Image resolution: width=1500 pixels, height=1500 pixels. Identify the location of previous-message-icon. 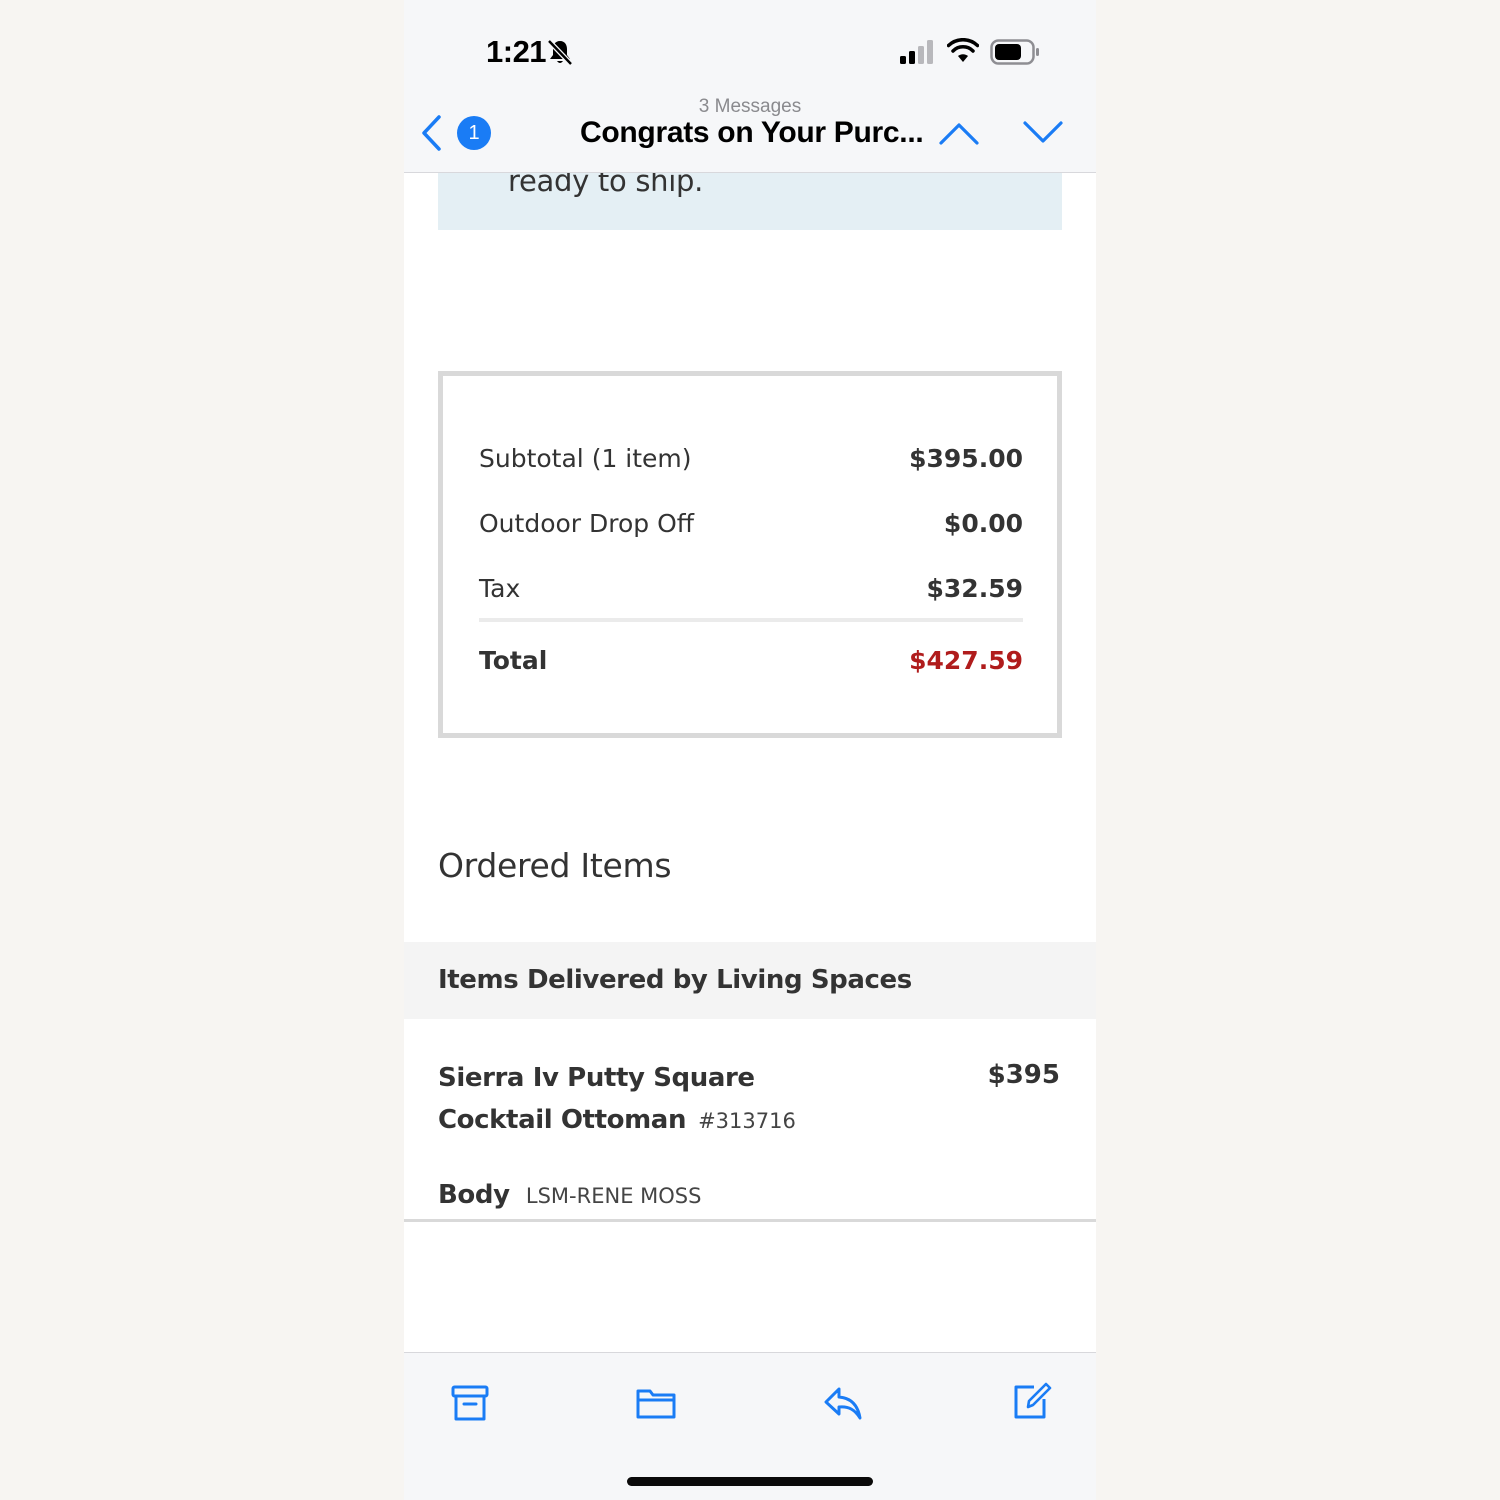
(959, 133).